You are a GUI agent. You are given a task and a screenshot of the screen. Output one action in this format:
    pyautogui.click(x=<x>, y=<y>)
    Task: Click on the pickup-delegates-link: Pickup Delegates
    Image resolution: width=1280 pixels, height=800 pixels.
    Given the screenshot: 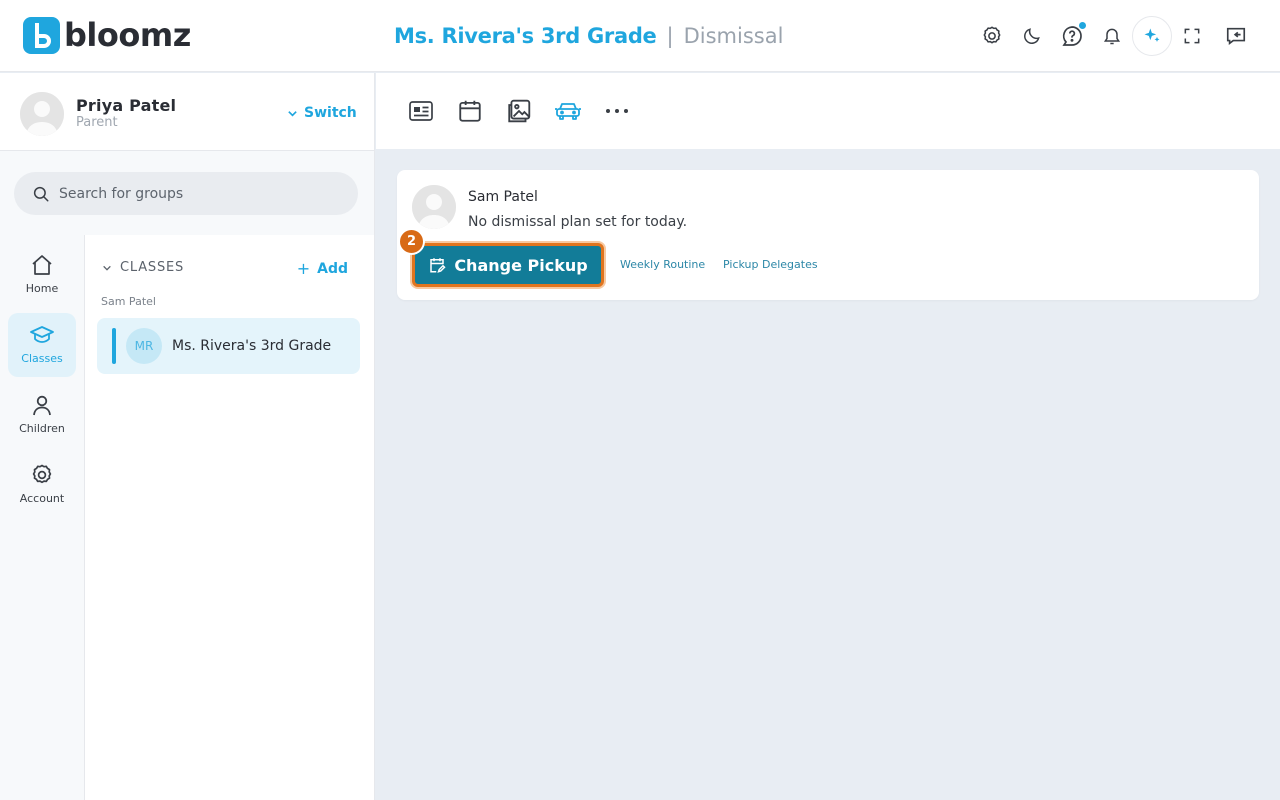 What is the action you would take?
    pyautogui.click(x=770, y=264)
    